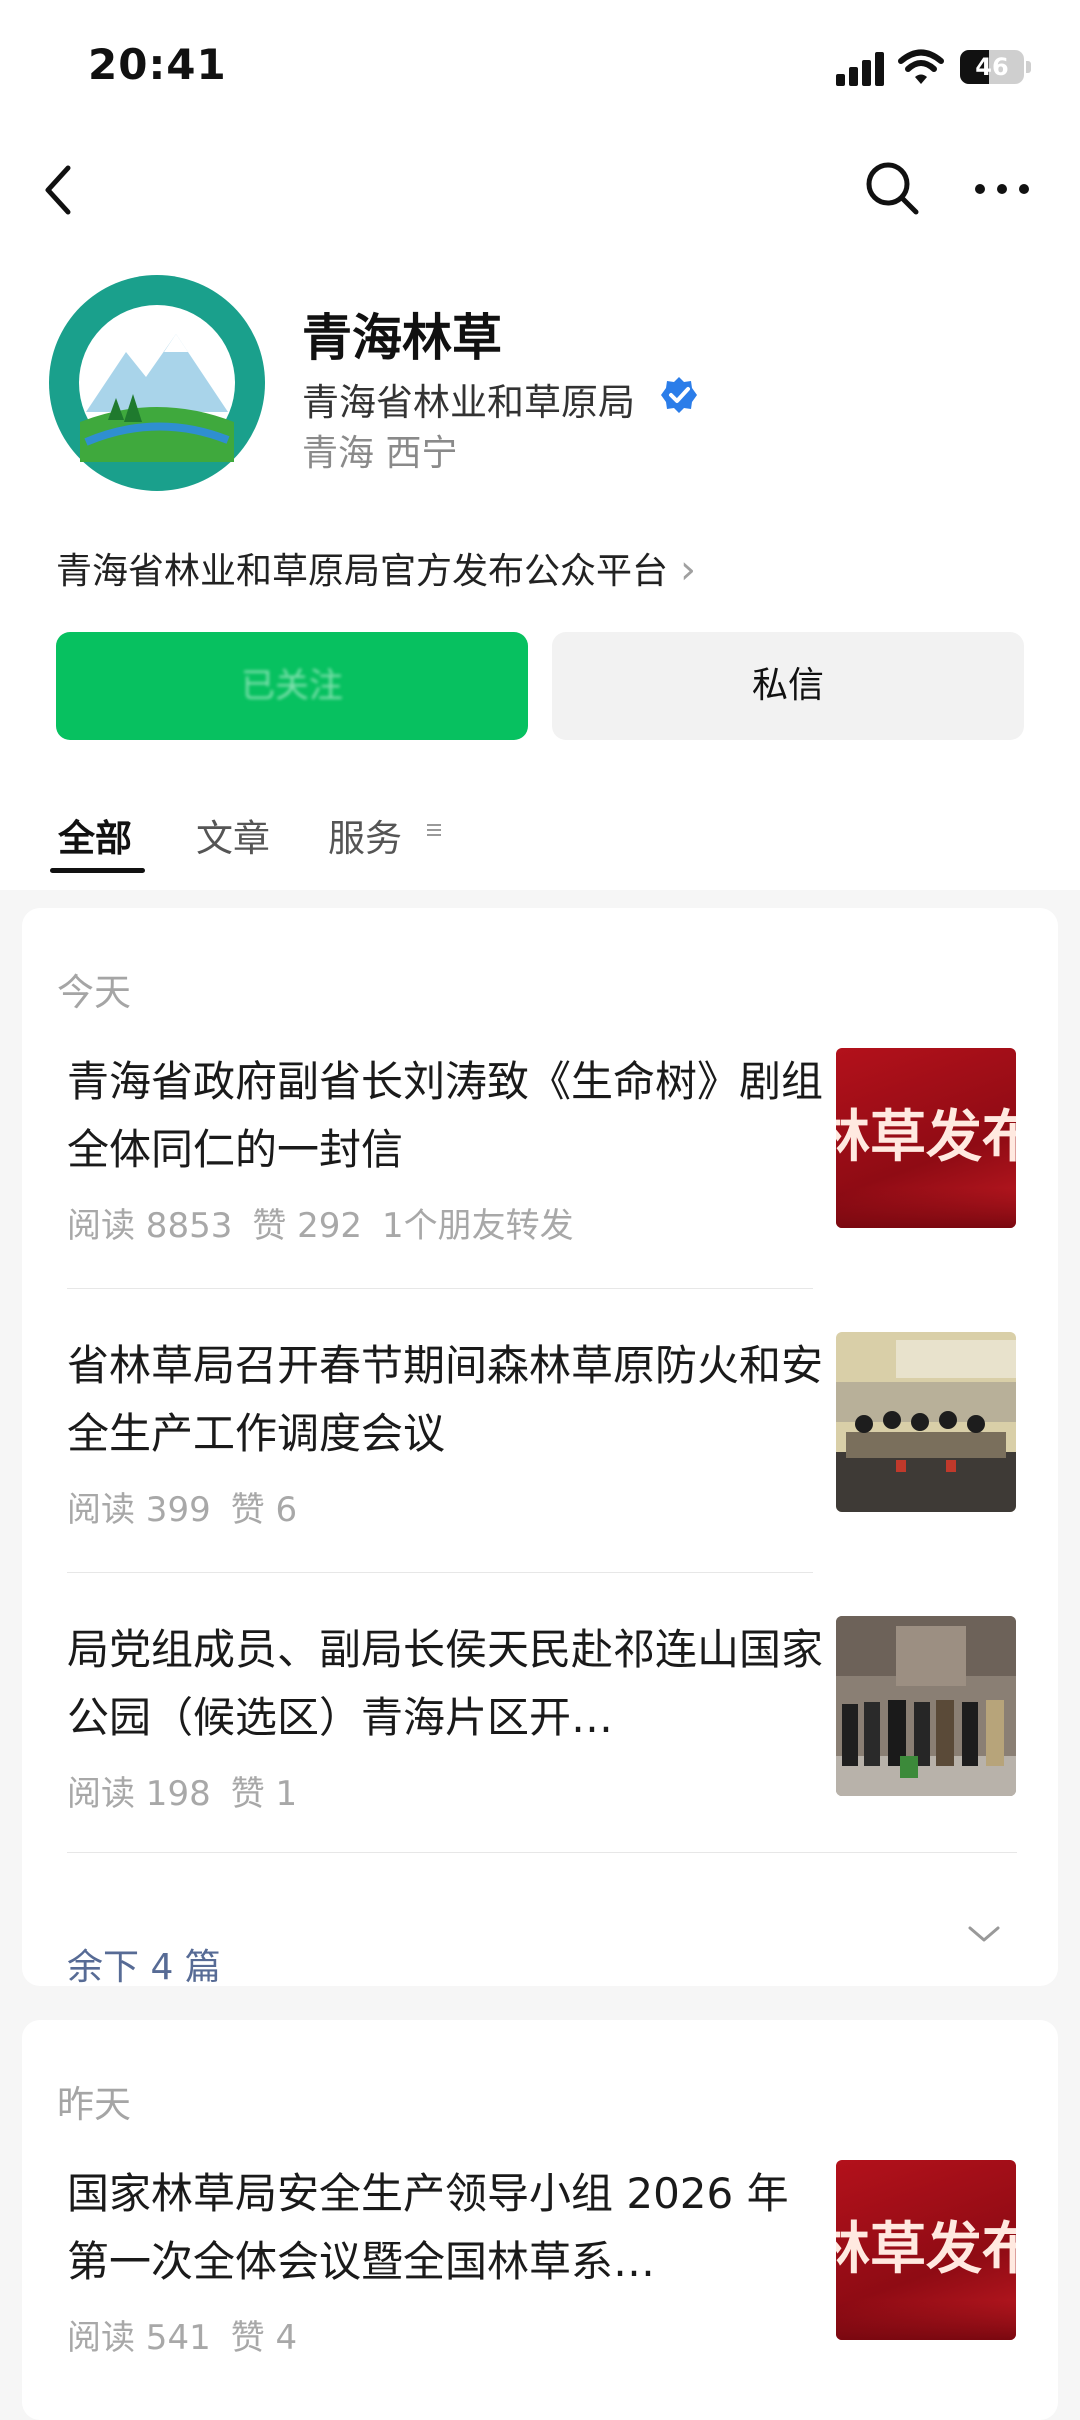  Describe the element at coordinates (233, 835) in the screenshot. I see `tab-articles: 文章` at that location.